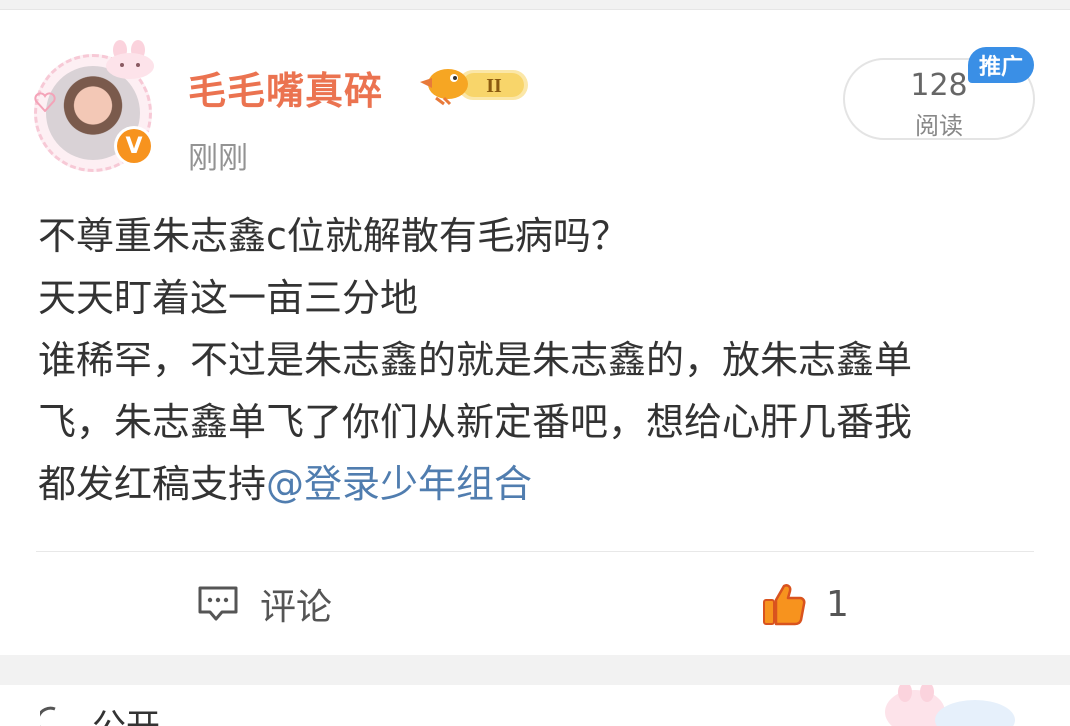  What do you see at coordinates (475, 360) in the screenshot?
I see `post-line: 谁稀罕，不过是朱志鑫的就是朱志鑫的，放朱志鑫单` at bounding box center [475, 360].